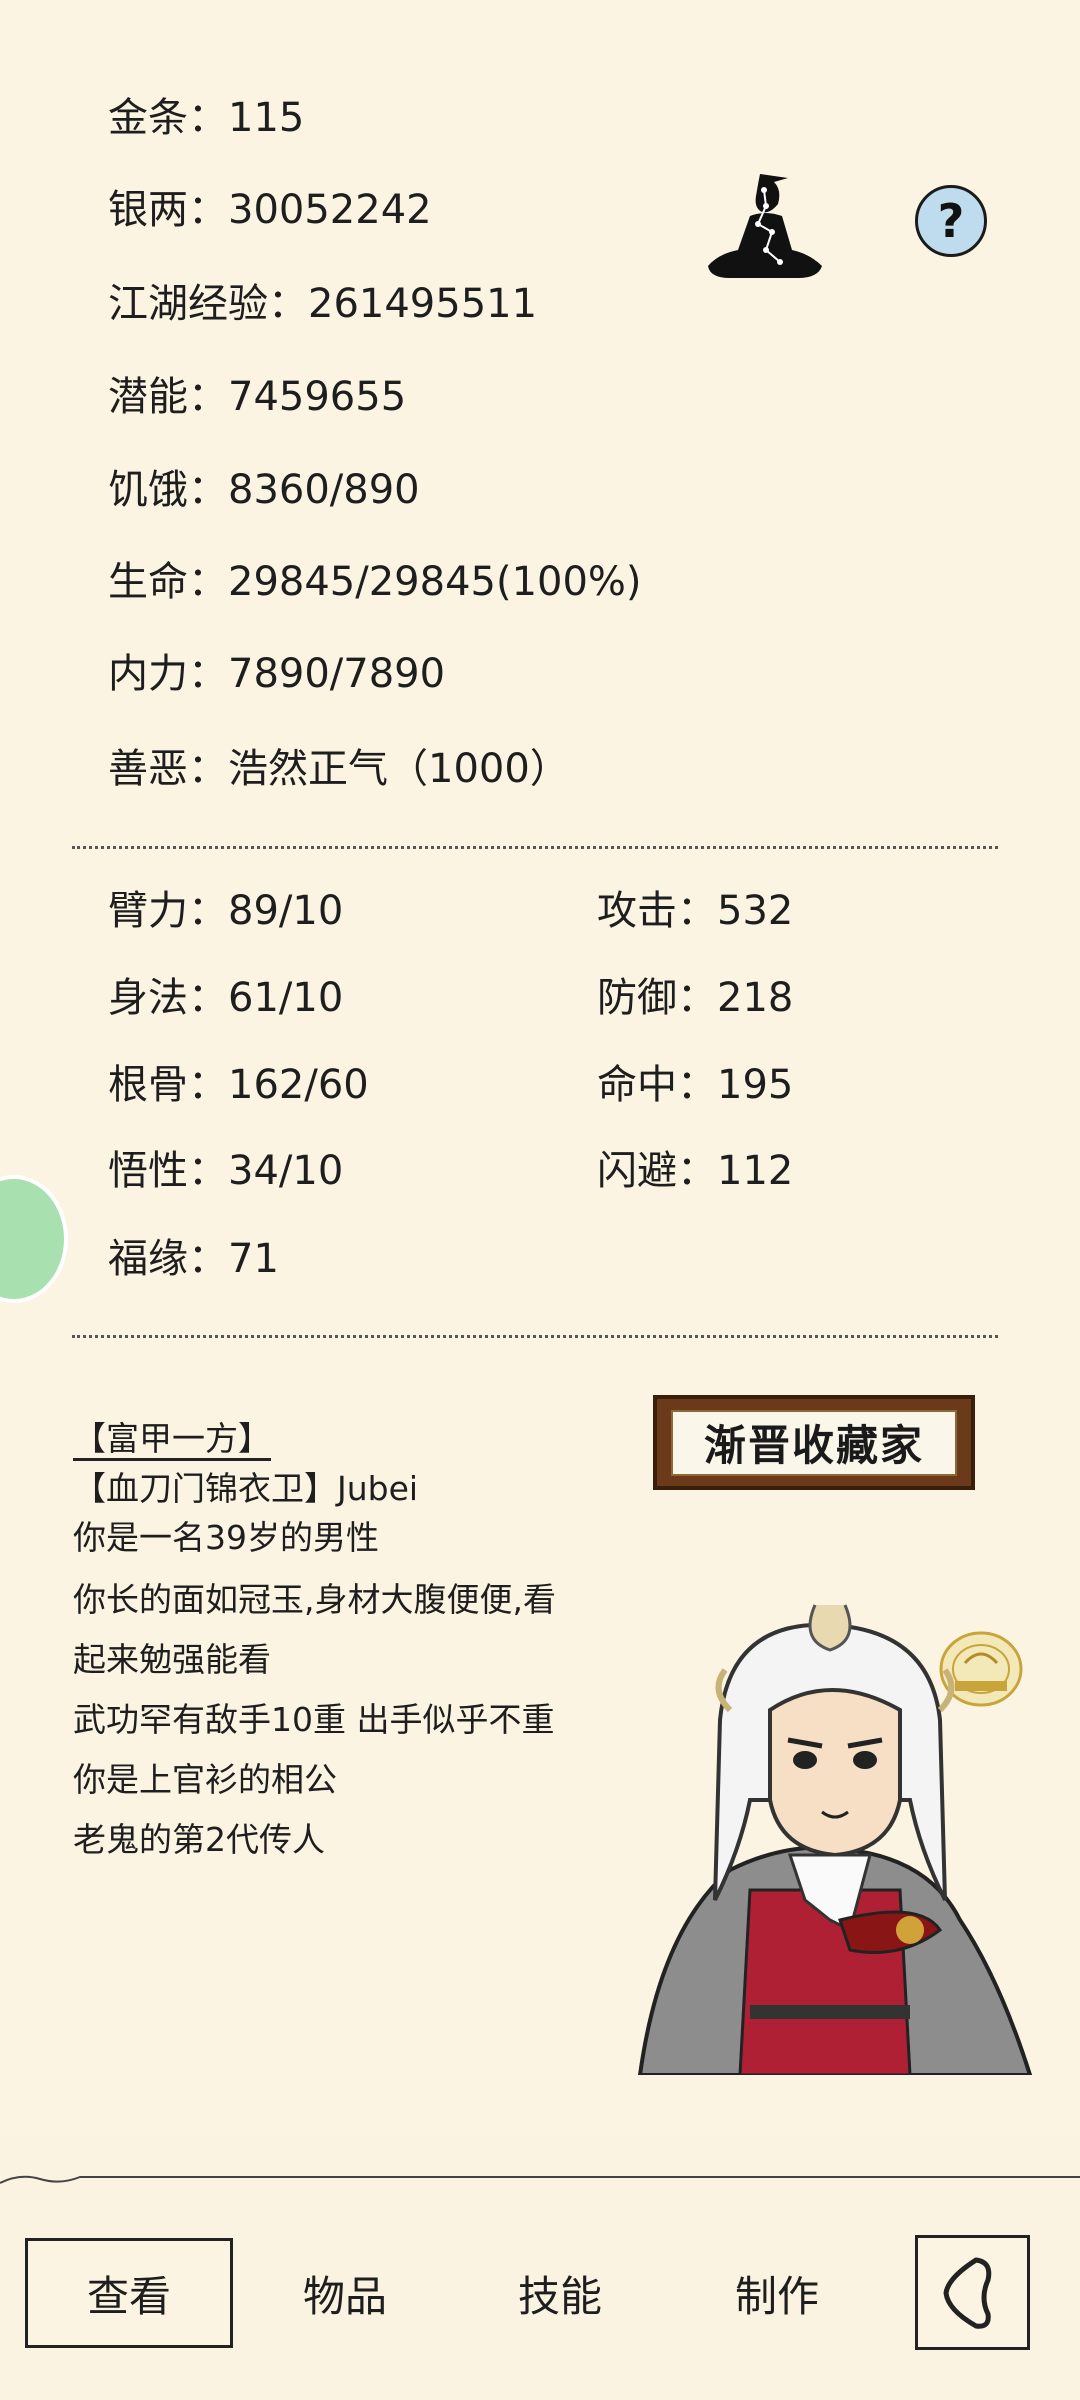  I want to click on bio-line: 【血刀门锦衣卫】Jubei, so click(246, 1488).